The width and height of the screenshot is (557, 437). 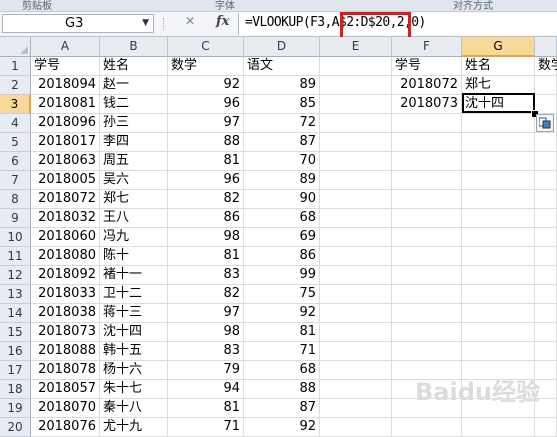 I want to click on student-id-cell: 2018096, so click(x=65, y=123).